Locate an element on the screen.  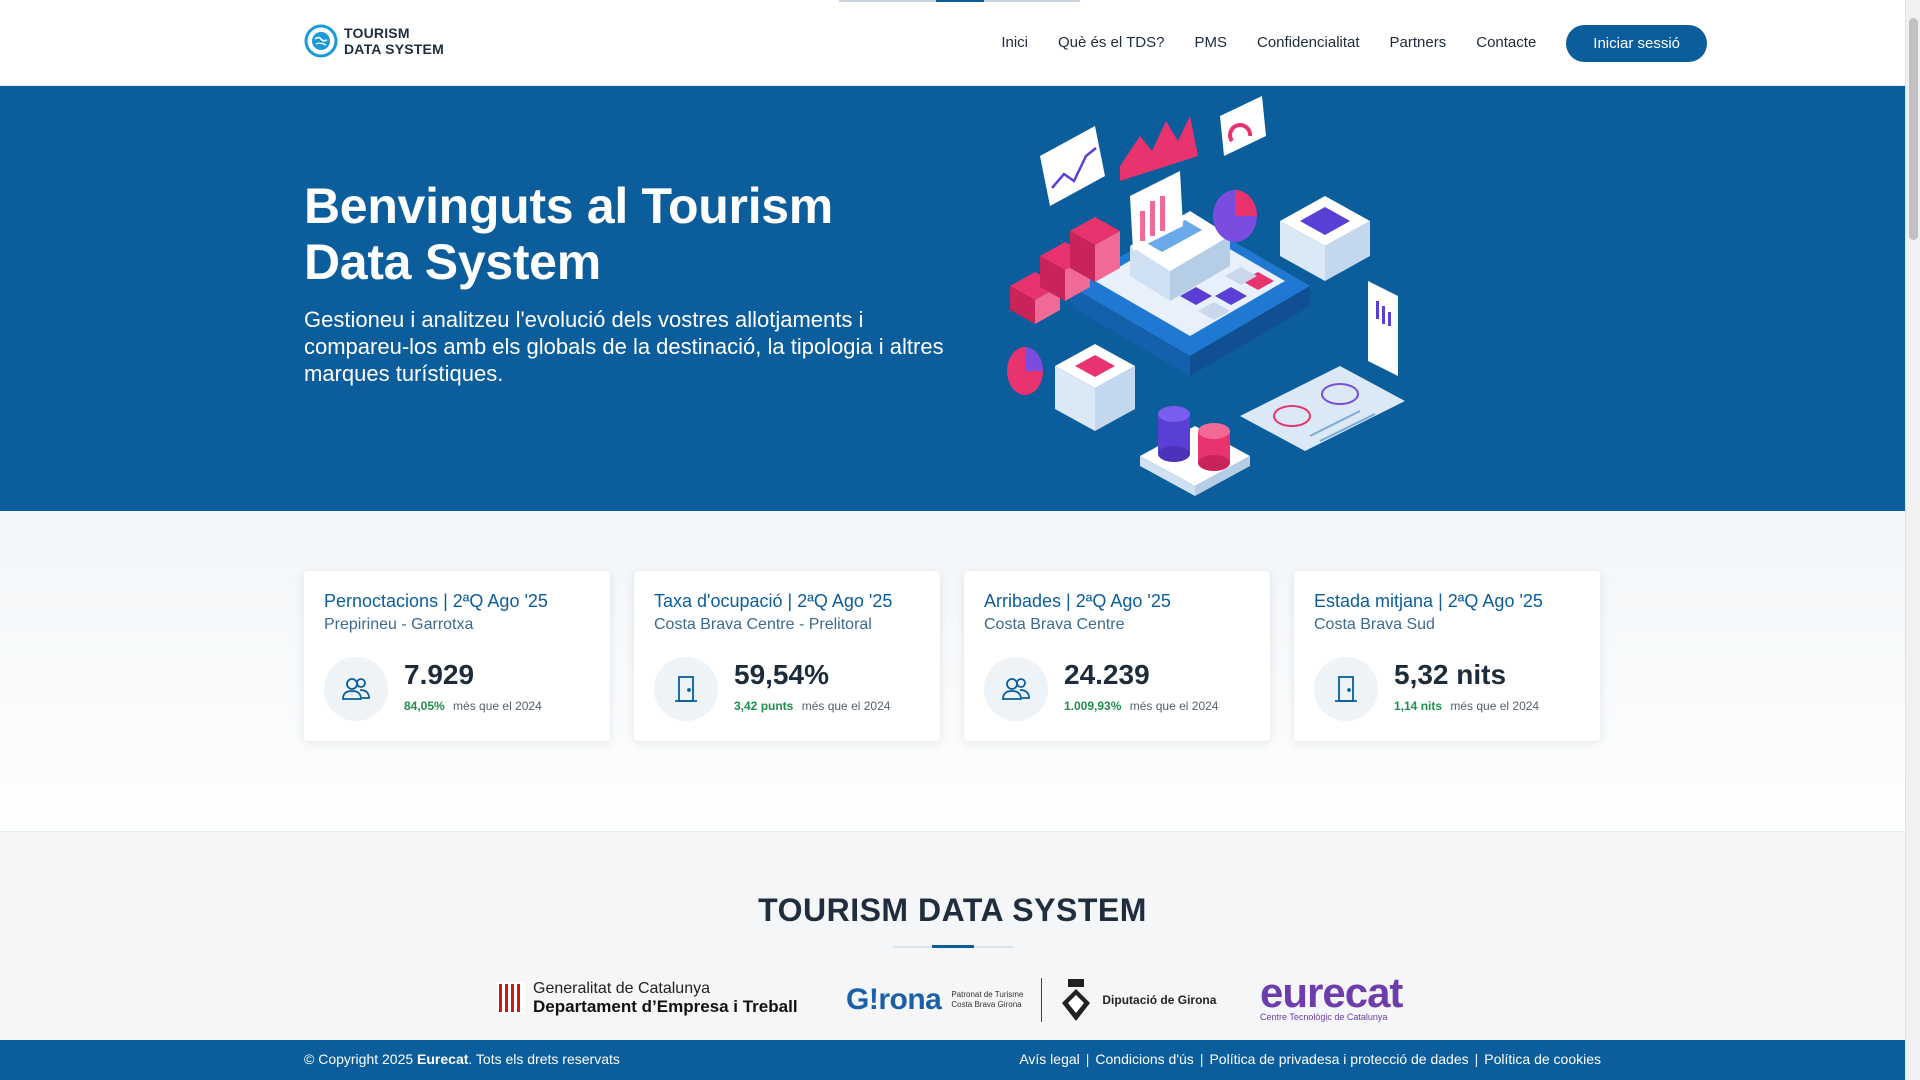
copyright-suffix: . Tots els drets reservats is located at coordinates (544, 1059).